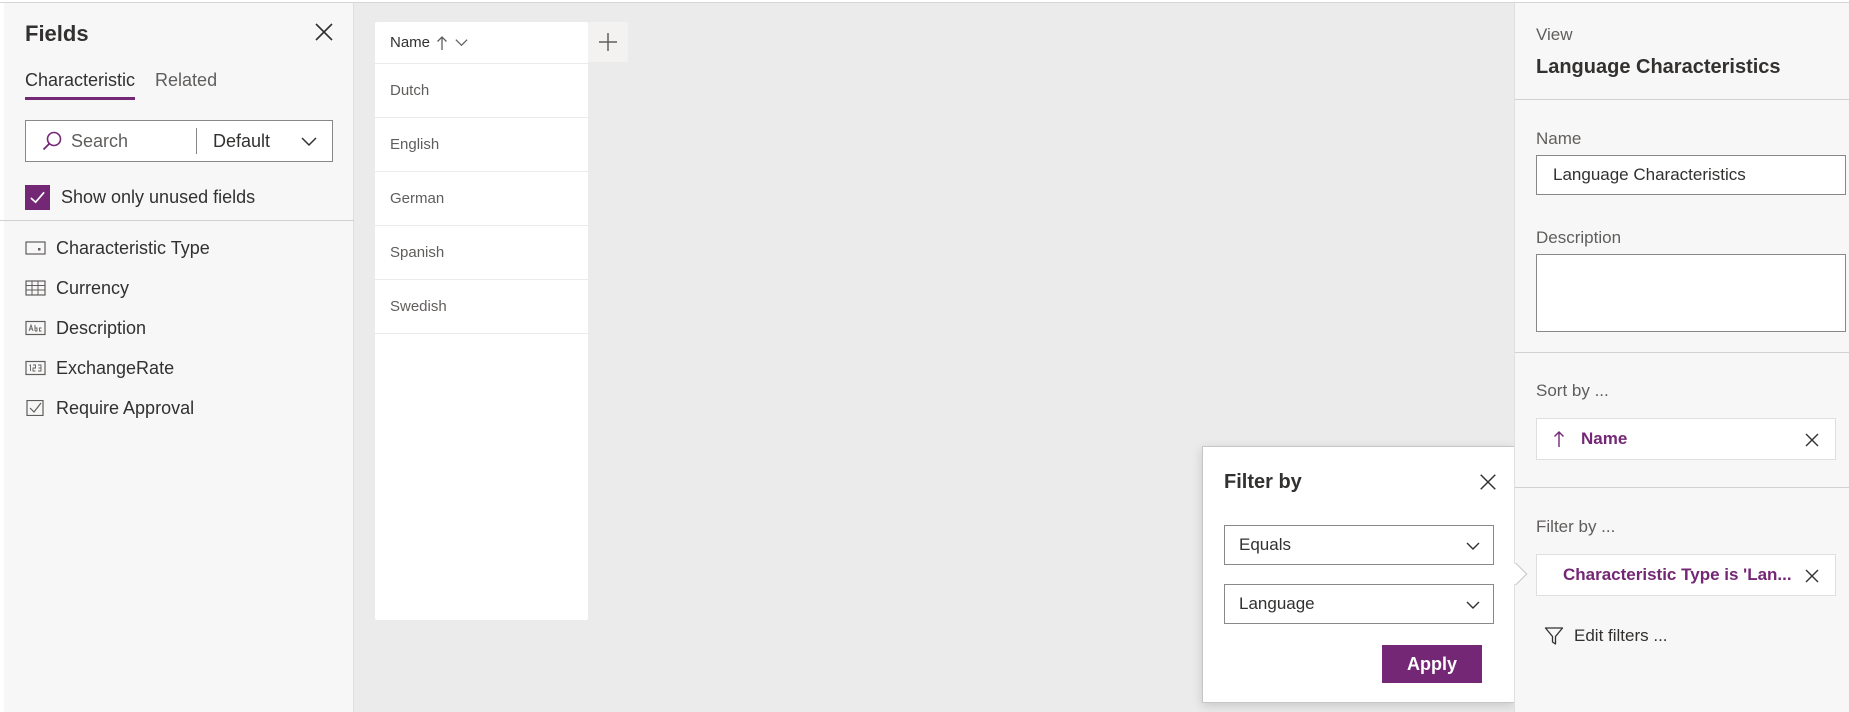 This screenshot has width=1849, height=712. I want to click on field-item-characteristic-type: Characteristic Type, so click(117, 248).